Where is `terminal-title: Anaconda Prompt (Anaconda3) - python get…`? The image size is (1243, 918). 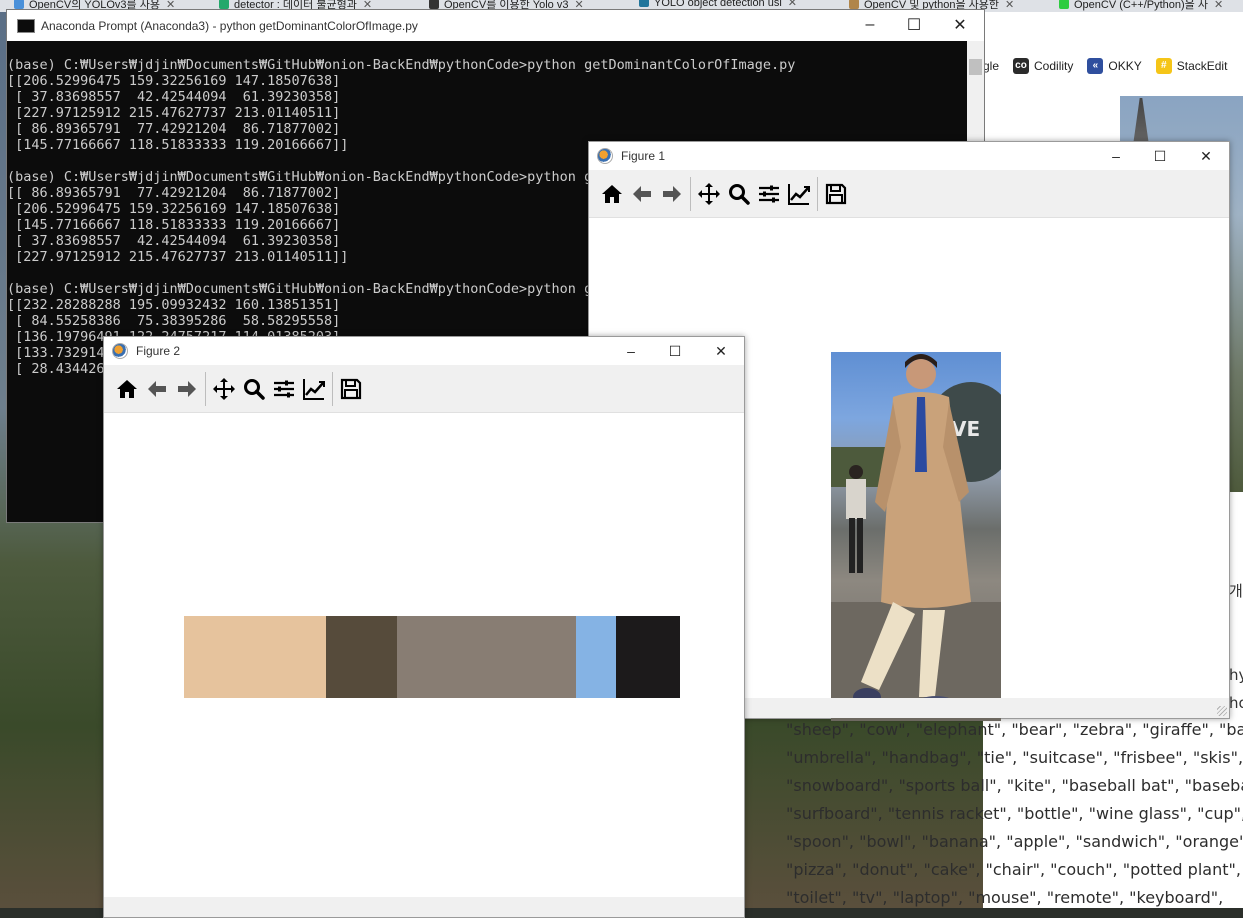
terminal-title: Anaconda Prompt (Anaconda3) - python get… is located at coordinates (229, 25).